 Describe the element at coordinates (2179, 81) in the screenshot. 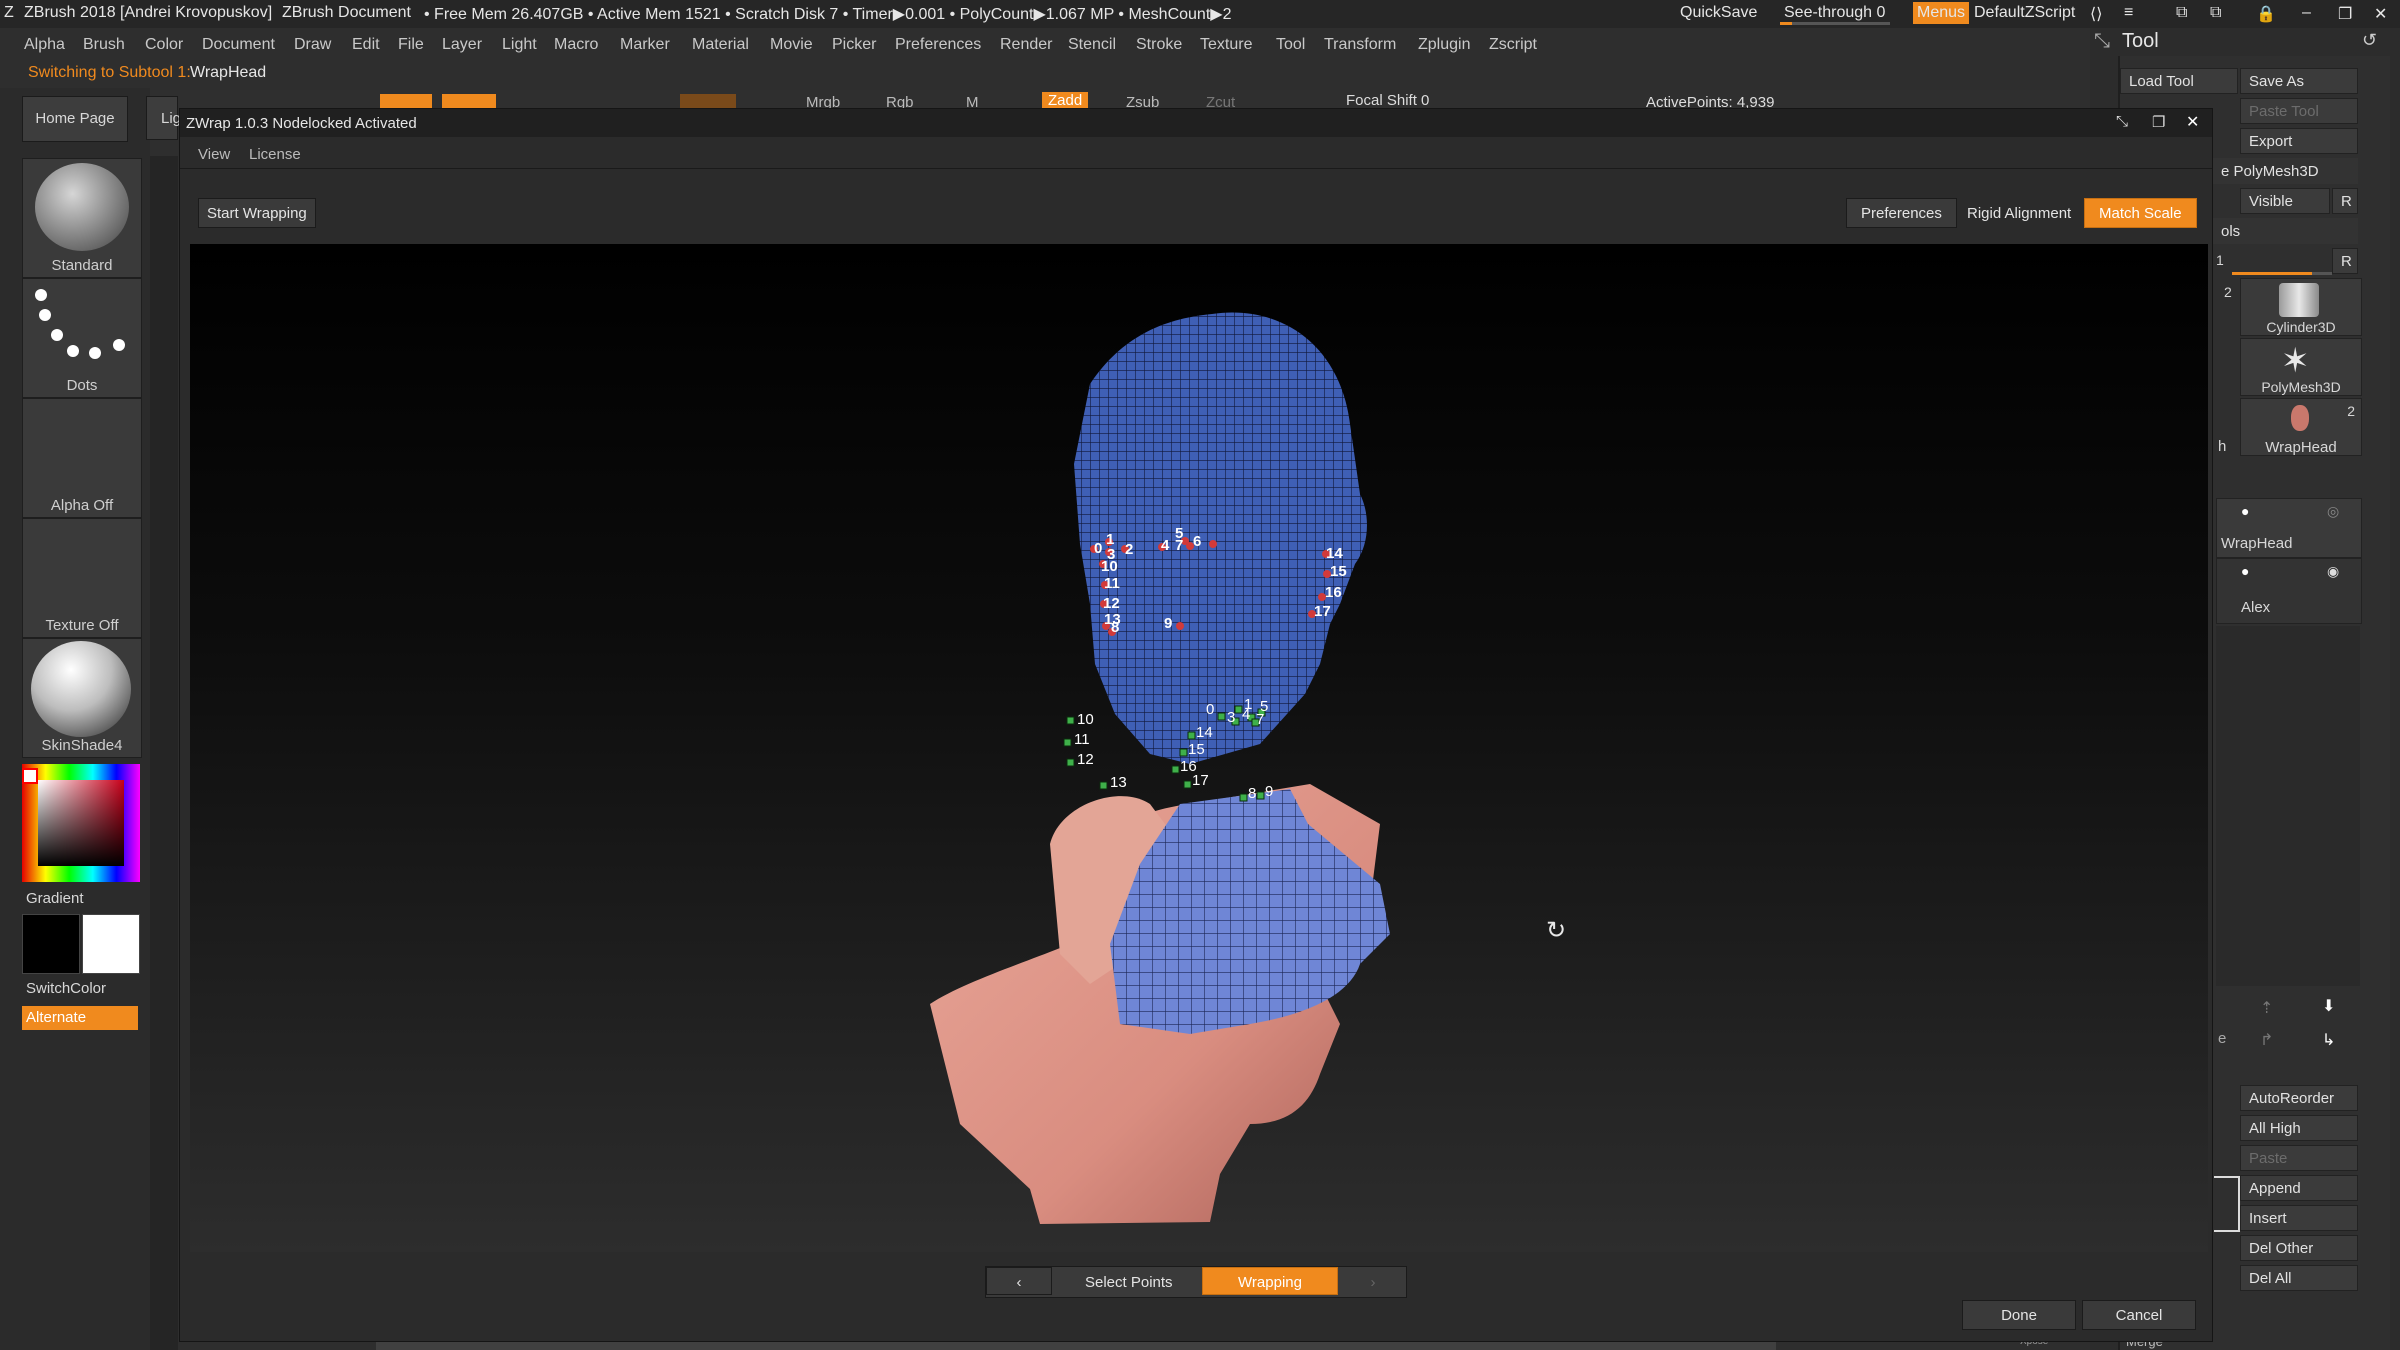

I see `load-tool-button: Load Tool` at that location.